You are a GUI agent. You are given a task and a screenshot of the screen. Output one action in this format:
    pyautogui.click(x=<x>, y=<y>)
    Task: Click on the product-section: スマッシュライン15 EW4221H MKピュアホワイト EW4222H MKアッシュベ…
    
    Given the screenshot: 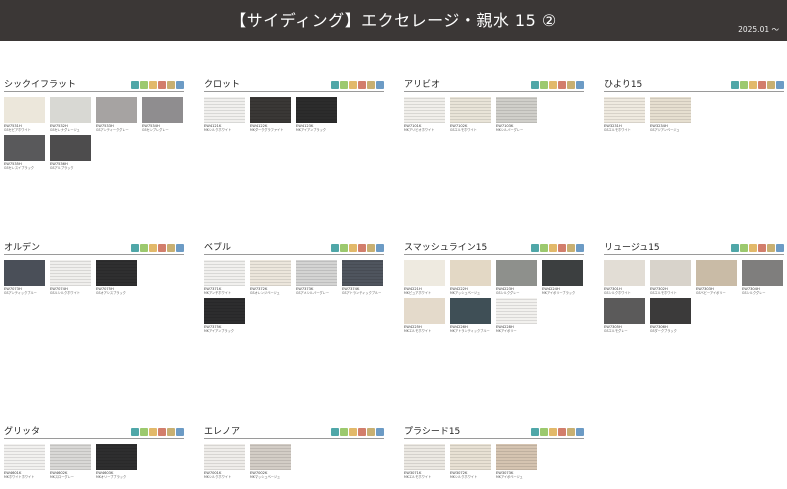 What is the action you would take?
    pyautogui.click(x=494, y=289)
    